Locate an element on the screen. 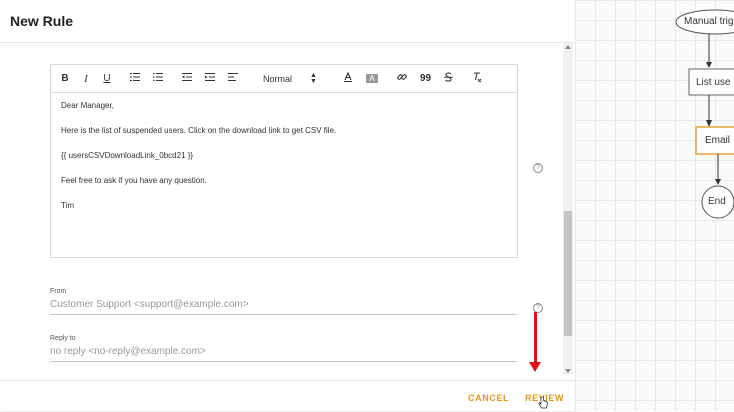  outdent-icon is located at coordinates (187, 78).